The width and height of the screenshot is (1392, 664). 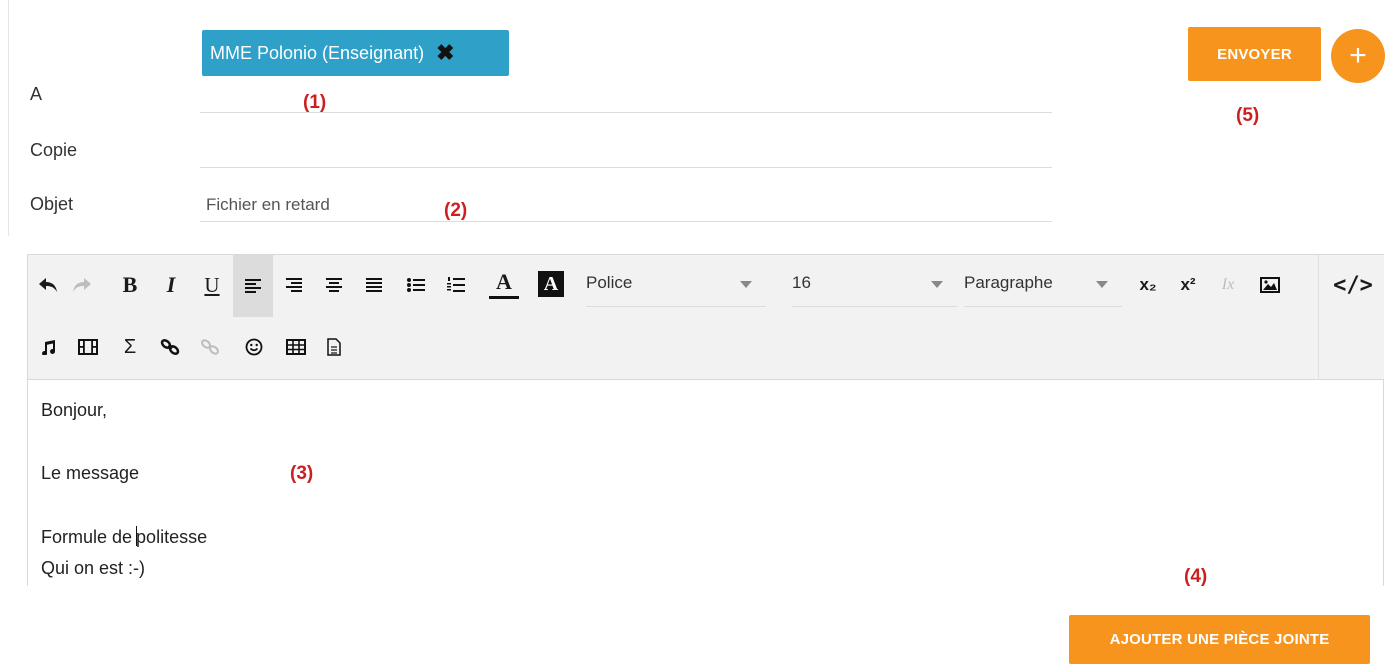 What do you see at coordinates (1248, 115) in the screenshot?
I see `annotation-5: (5)` at bounding box center [1248, 115].